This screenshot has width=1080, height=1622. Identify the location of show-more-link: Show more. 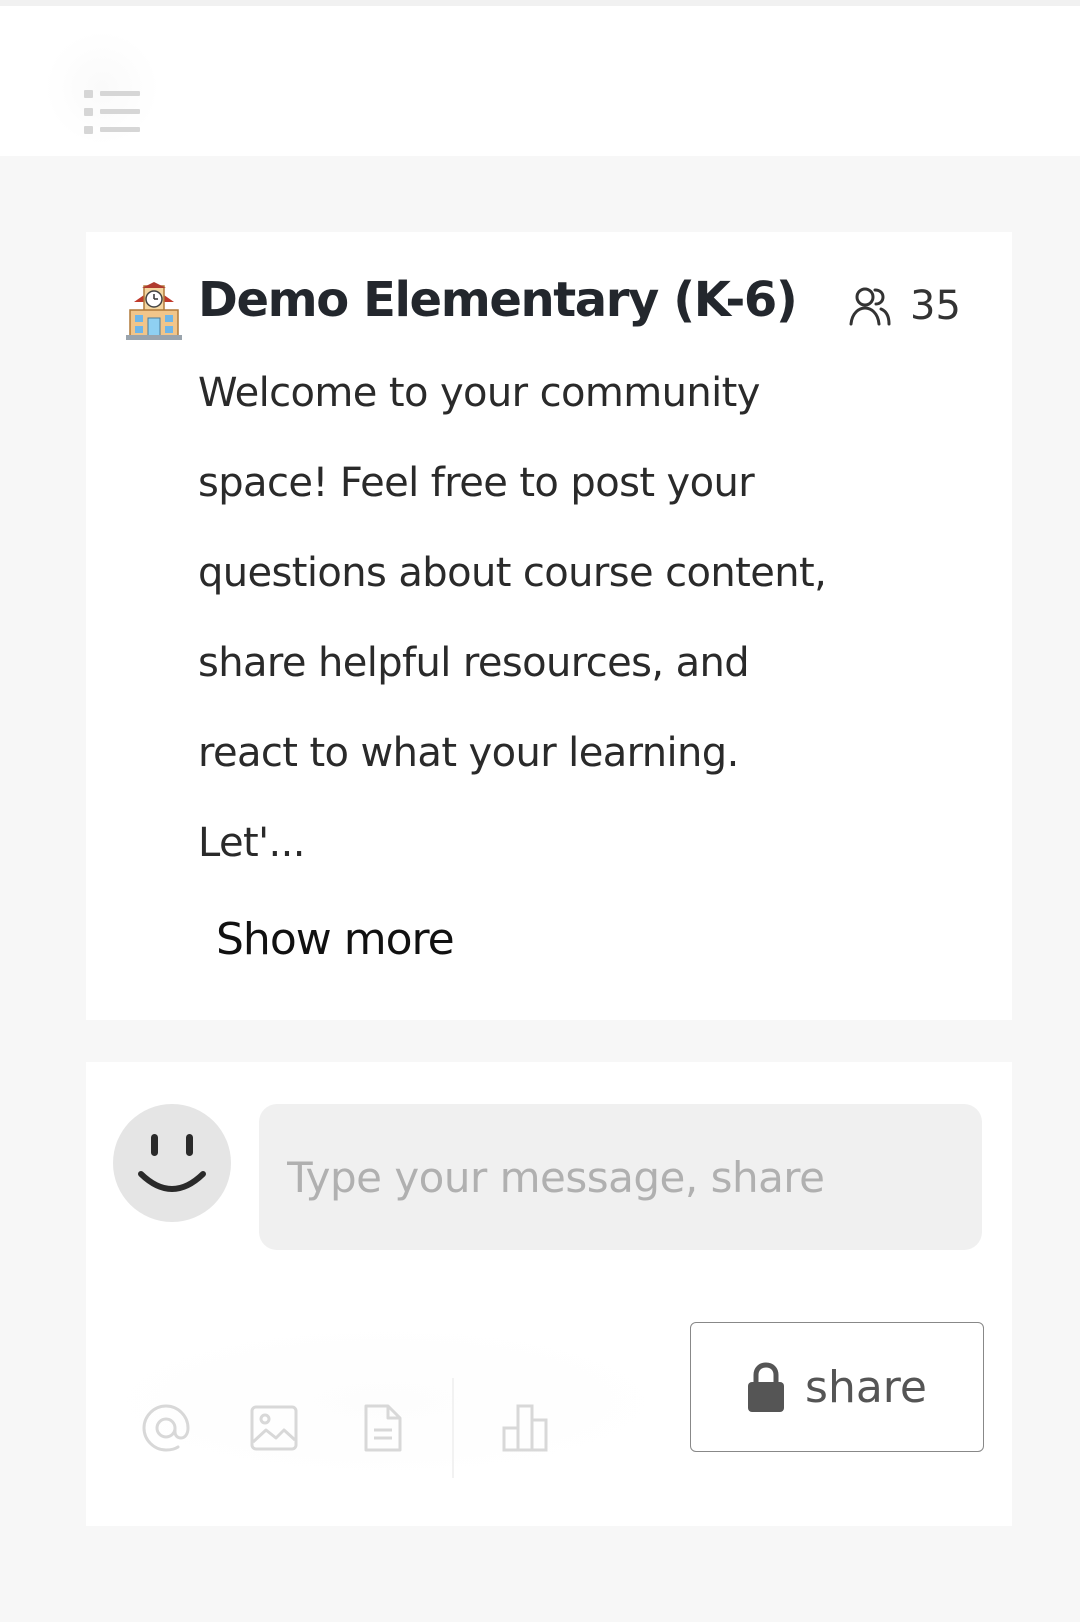
(335, 939).